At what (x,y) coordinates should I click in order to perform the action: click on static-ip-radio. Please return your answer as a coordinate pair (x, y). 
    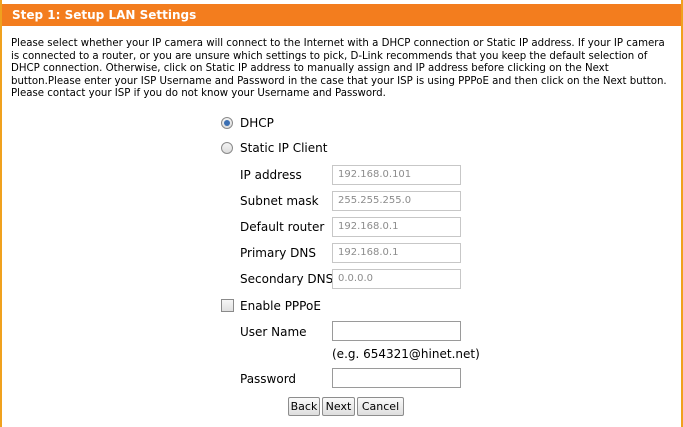
    Looking at the image, I should click on (227, 148).